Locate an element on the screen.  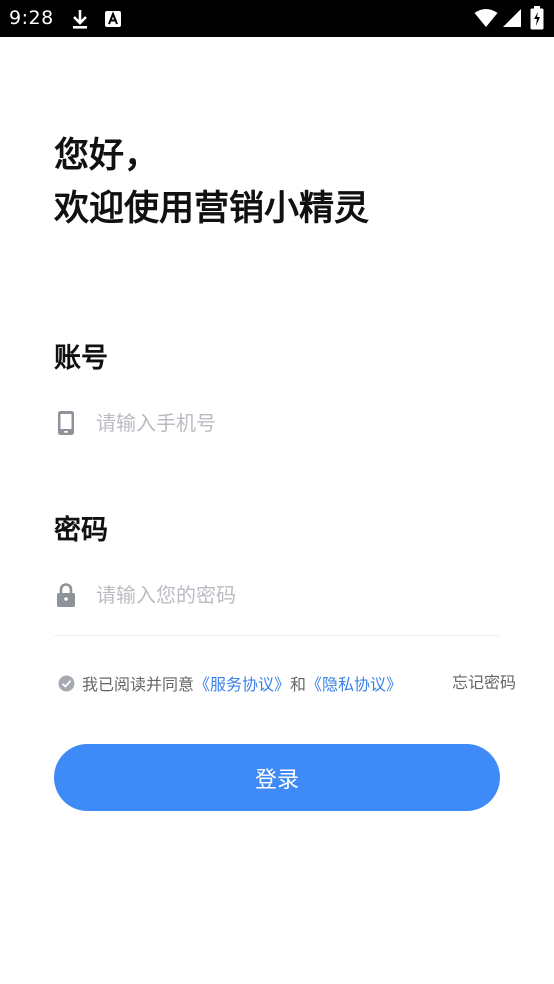
password-input-row is located at coordinates (277, 603).